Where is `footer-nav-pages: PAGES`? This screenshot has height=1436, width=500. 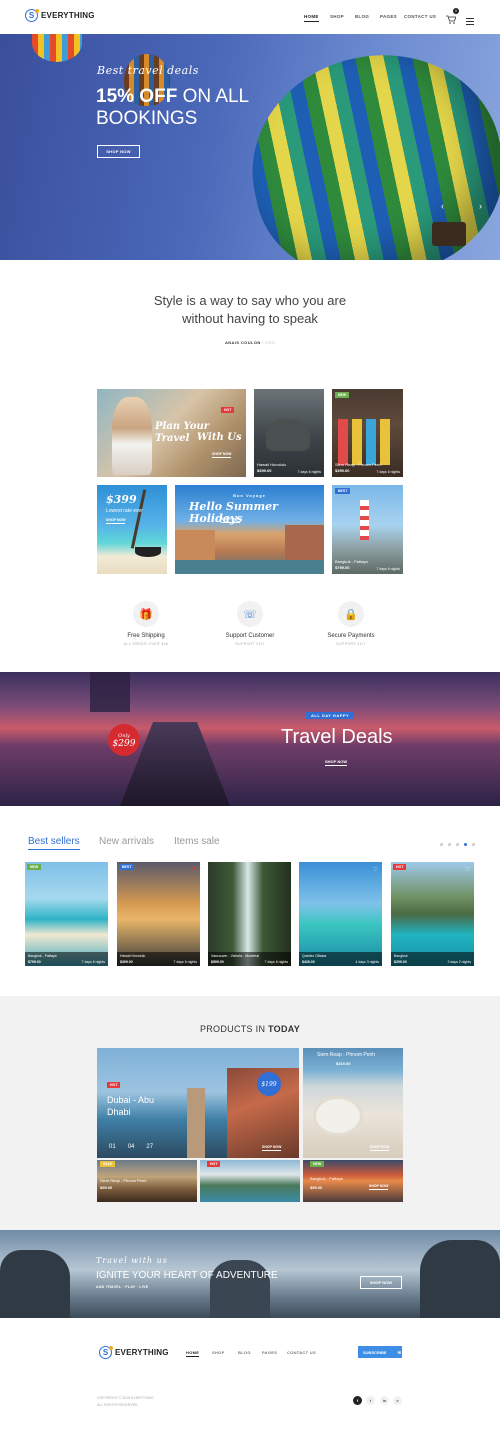
footer-nav-pages: PAGES is located at coordinates (269, 1352).